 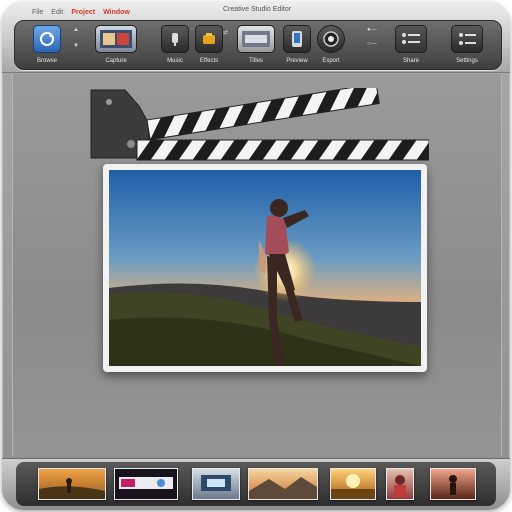 I want to click on share-button: Share, so click(x=411, y=45).